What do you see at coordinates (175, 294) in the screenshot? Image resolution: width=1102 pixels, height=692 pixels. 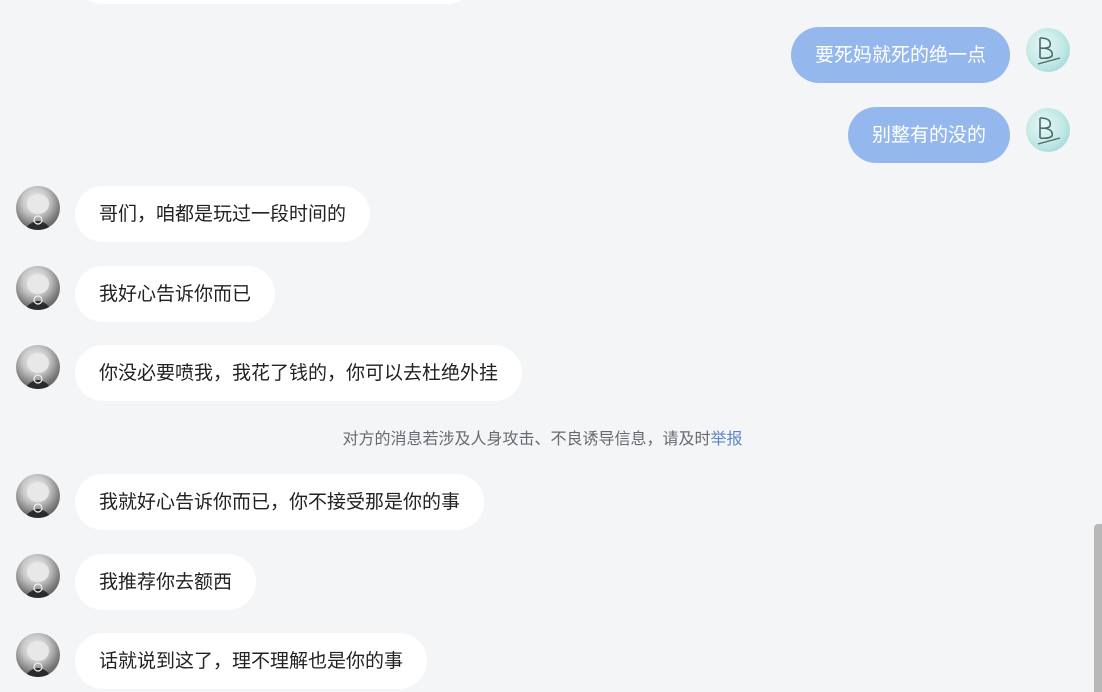 I see `incoming-message-bubble: 我好心告诉你而已` at bounding box center [175, 294].